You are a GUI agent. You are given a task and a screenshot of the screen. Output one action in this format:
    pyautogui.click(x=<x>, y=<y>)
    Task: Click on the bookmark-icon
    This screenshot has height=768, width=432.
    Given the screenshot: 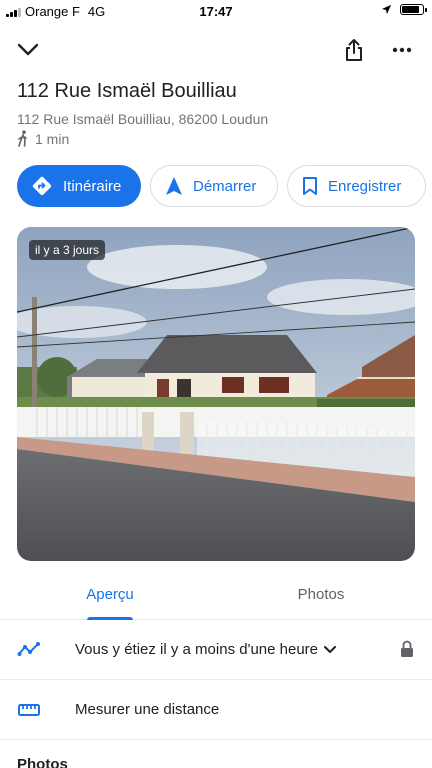 What is the action you would take?
    pyautogui.click(x=310, y=186)
    